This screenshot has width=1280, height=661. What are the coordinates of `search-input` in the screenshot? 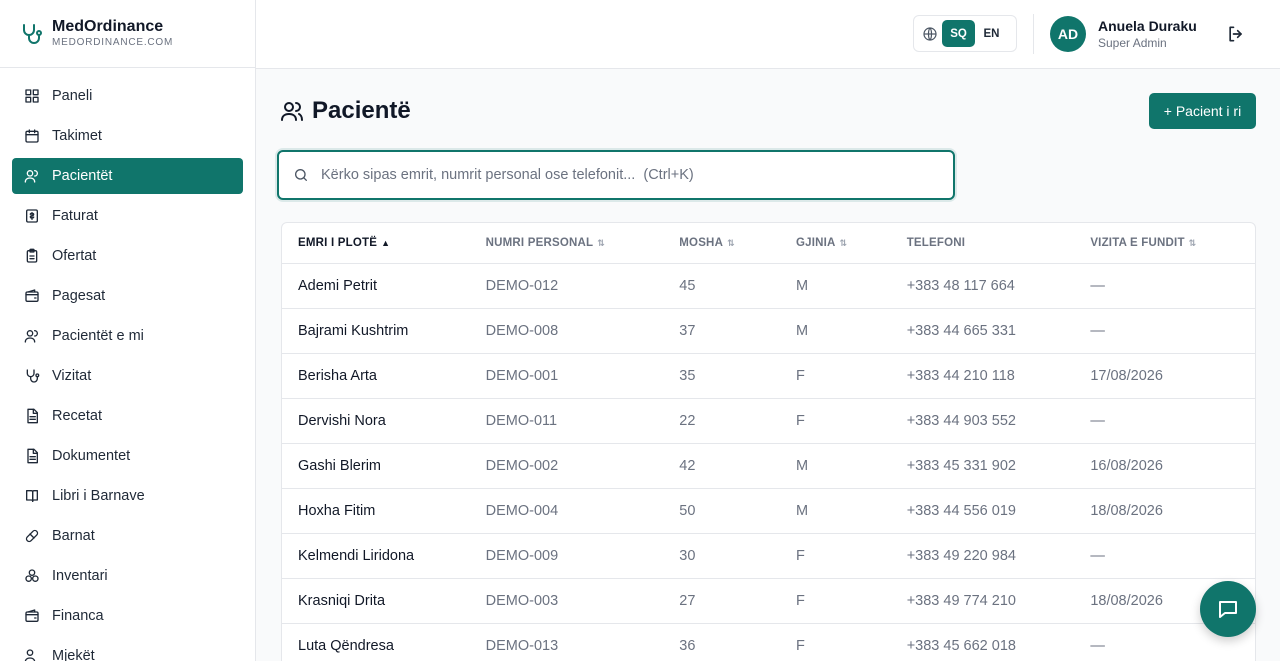 It's located at (631, 175).